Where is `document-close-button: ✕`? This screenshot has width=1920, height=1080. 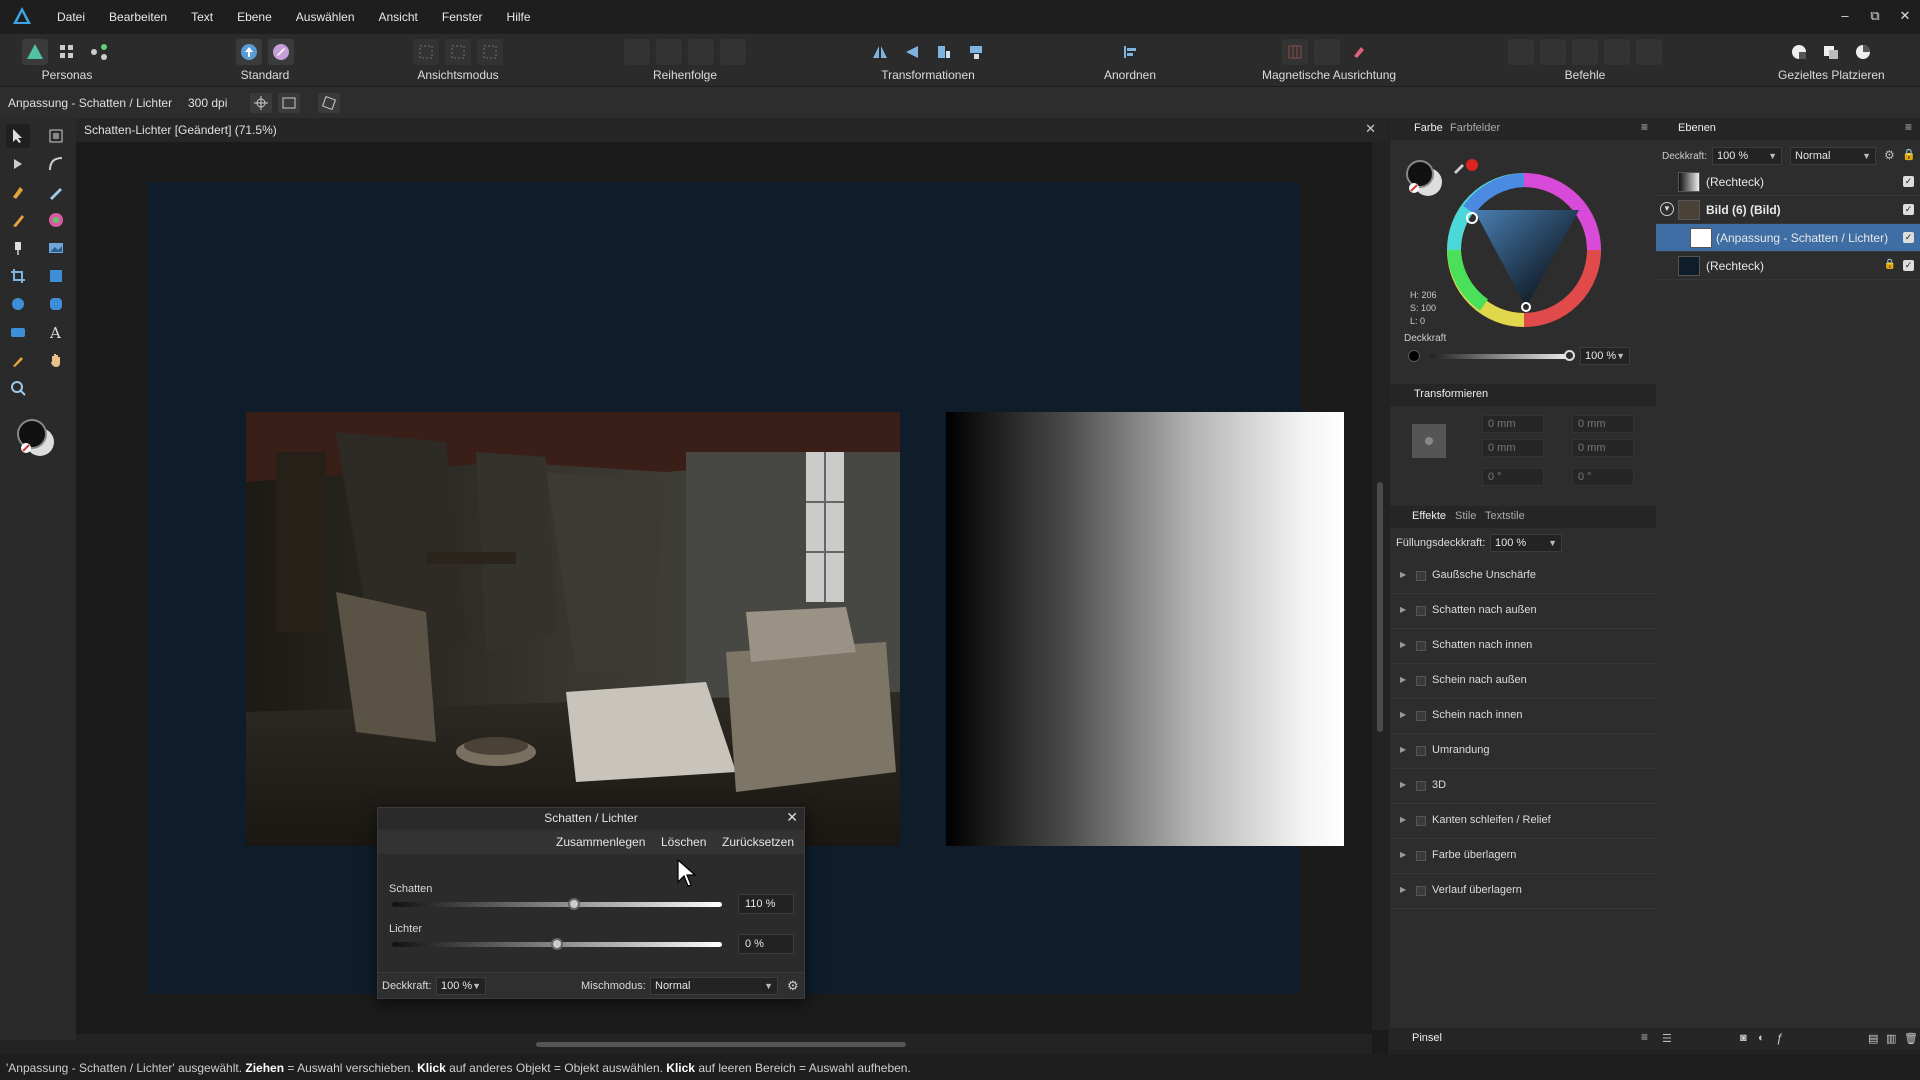
document-close-button: ✕ is located at coordinates (1370, 129).